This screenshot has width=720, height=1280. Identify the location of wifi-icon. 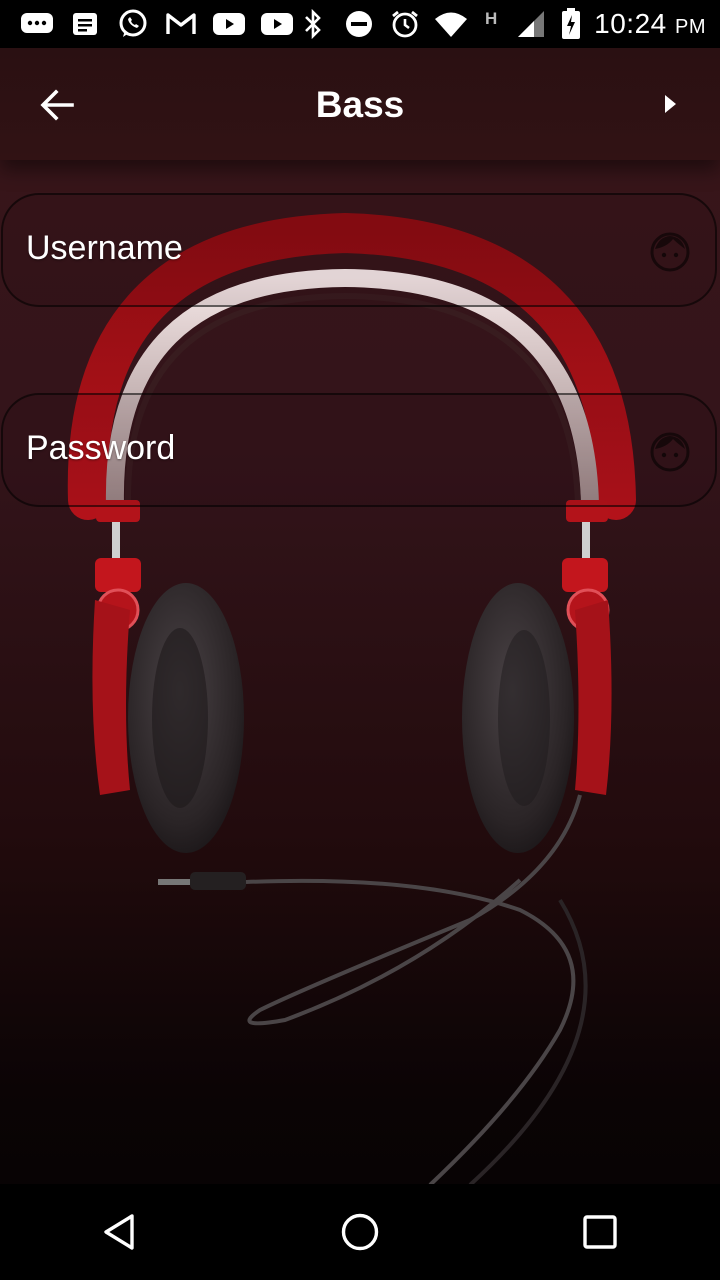
(451, 24).